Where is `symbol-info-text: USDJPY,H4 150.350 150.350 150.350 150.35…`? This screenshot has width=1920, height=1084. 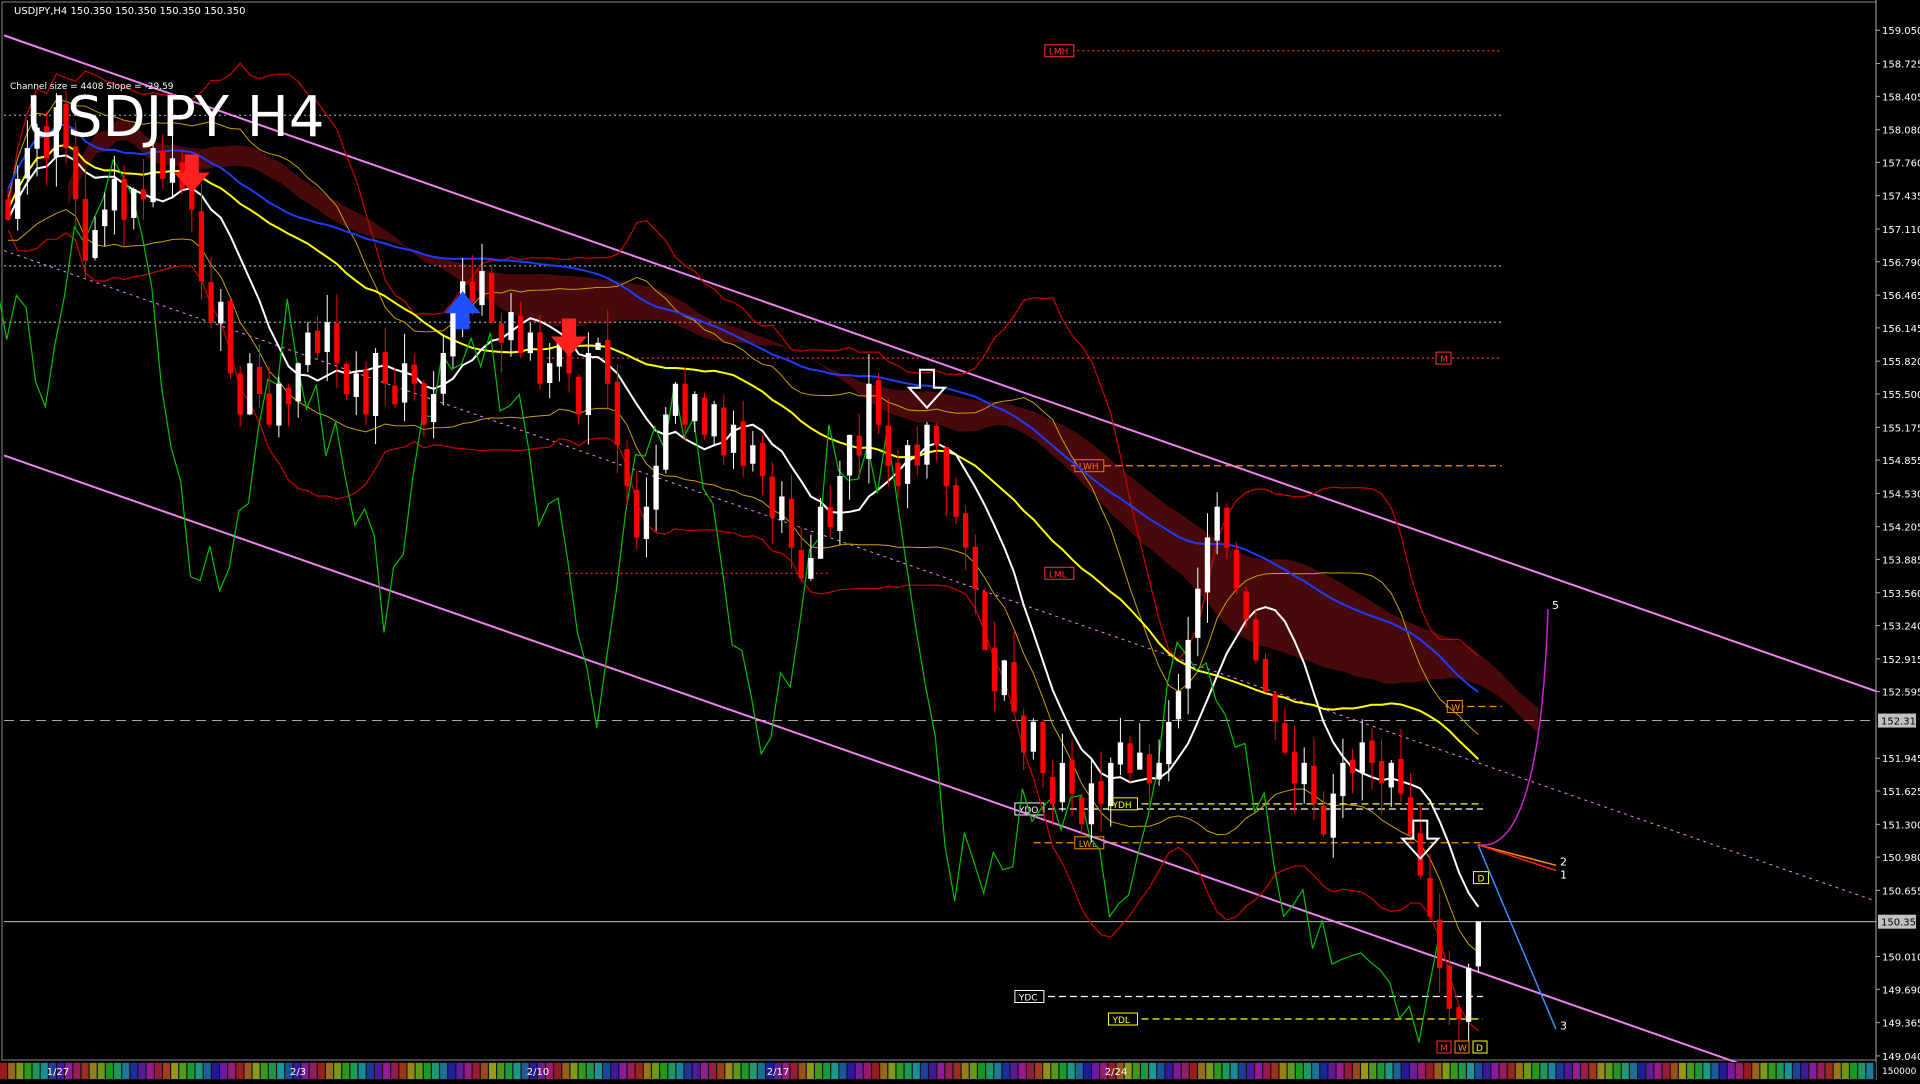 symbol-info-text: USDJPY,H4 150.350 150.350 150.350 150.35… is located at coordinates (129, 11).